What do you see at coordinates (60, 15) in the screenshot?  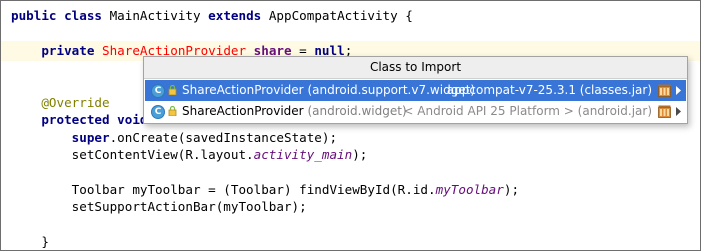 I see `code-token: public class` at bounding box center [60, 15].